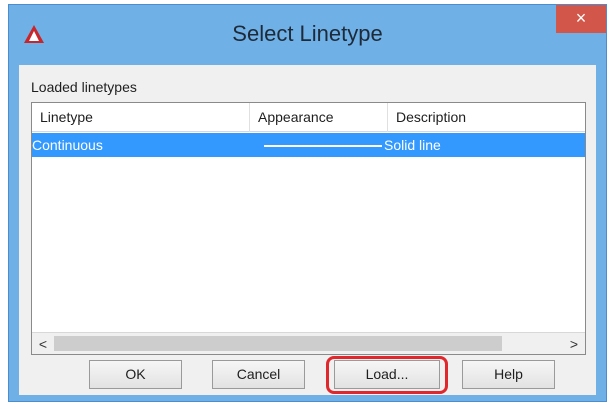  I want to click on cancel-button: Cancel, so click(258, 374).